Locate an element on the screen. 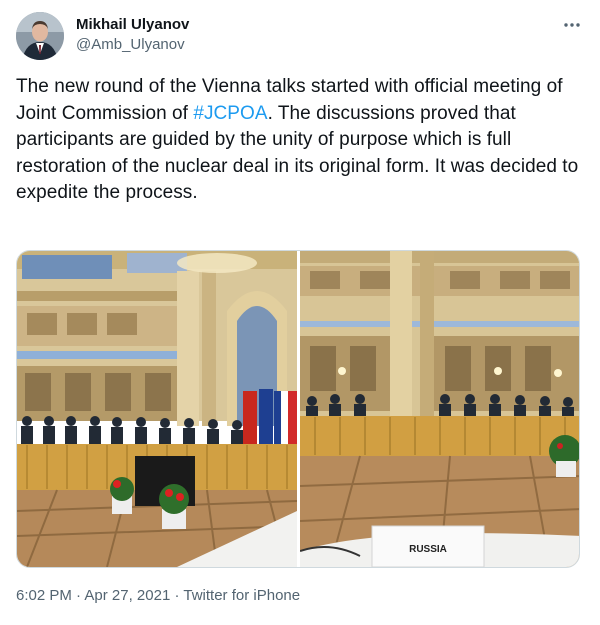  avatar is located at coordinates (40, 36).